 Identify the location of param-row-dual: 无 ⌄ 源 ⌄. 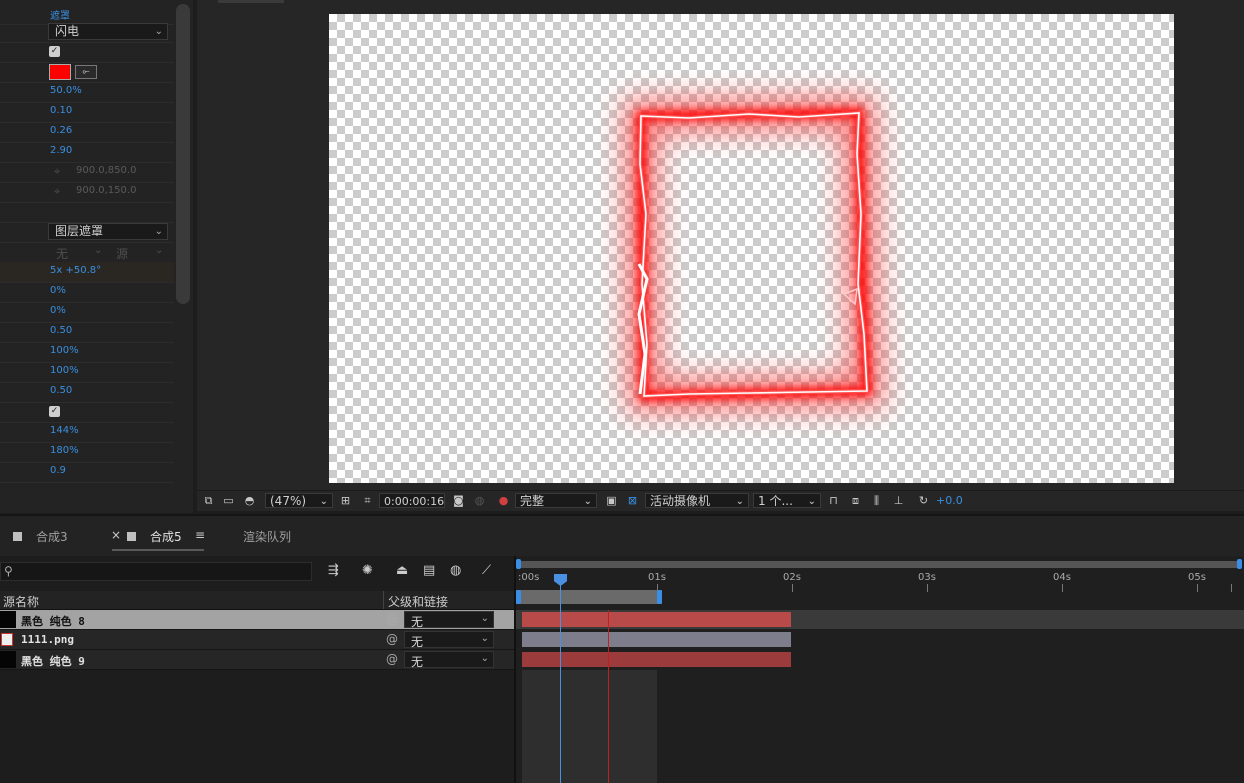
(87, 252).